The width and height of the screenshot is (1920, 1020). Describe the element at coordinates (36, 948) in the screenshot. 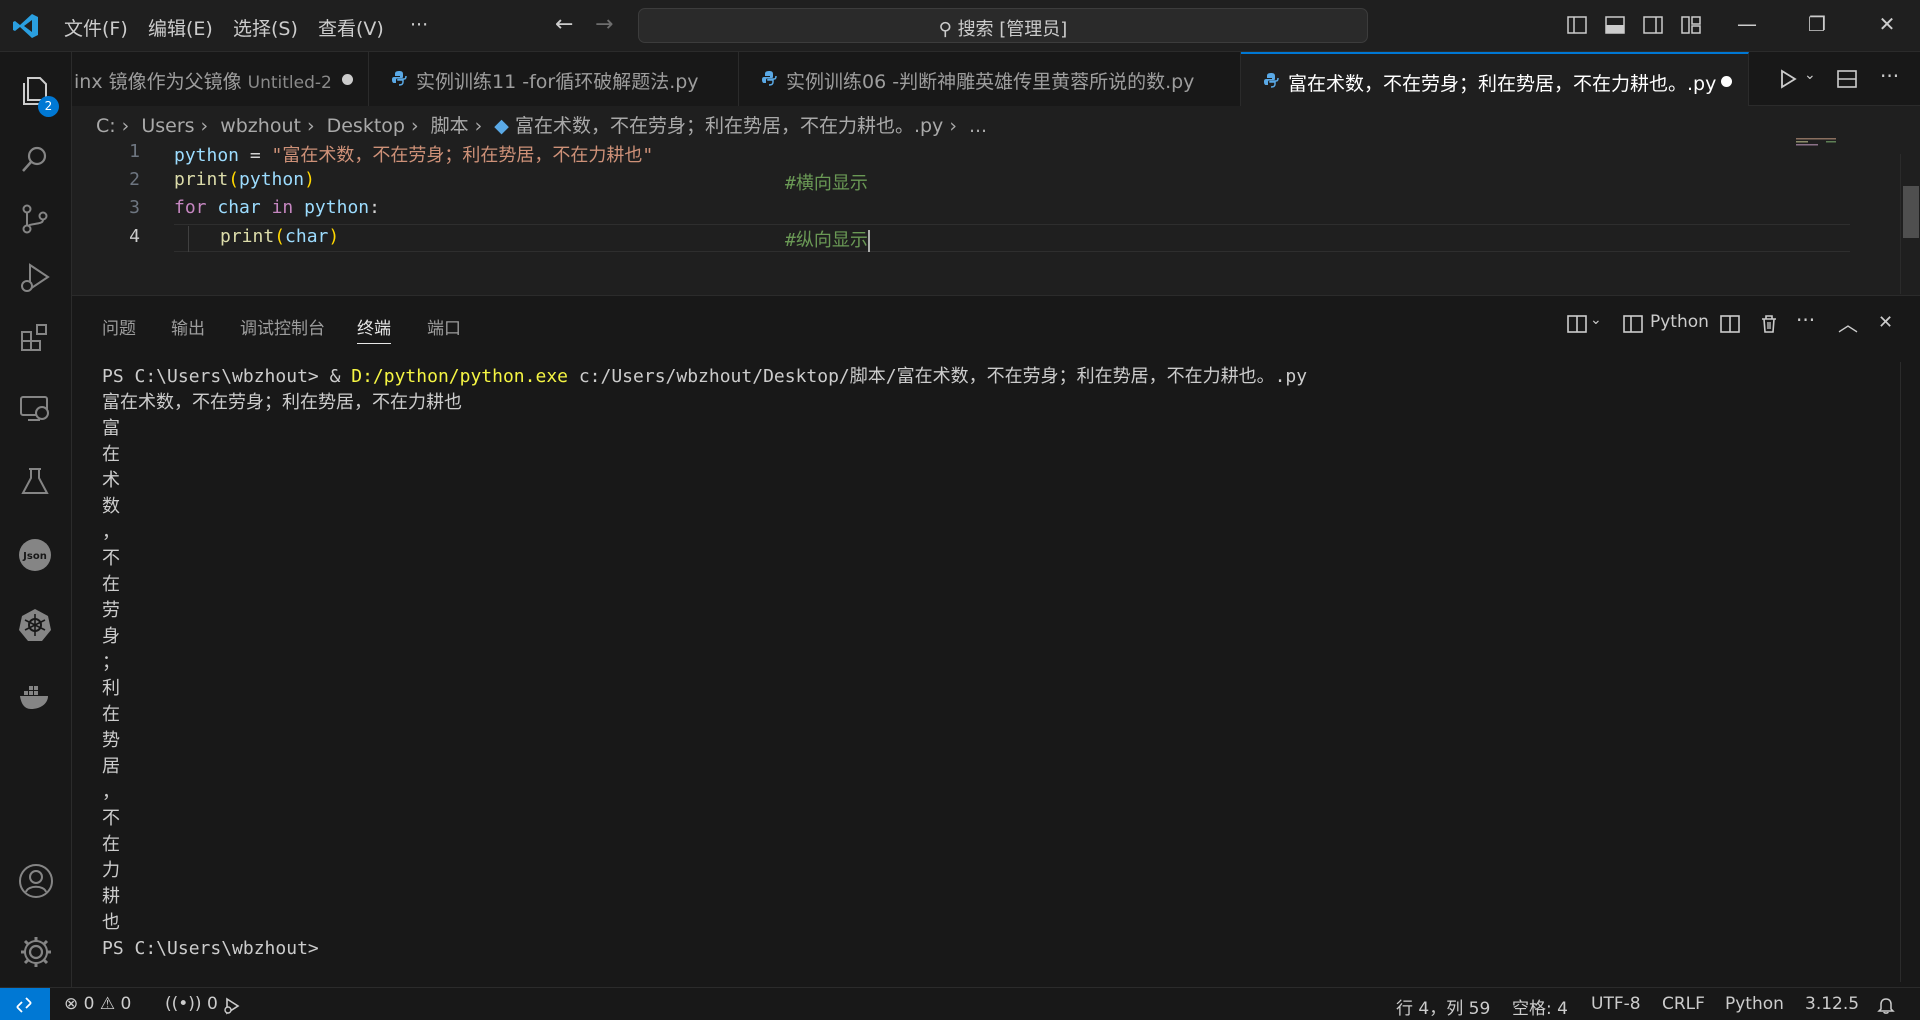

I see `manage-button` at that location.